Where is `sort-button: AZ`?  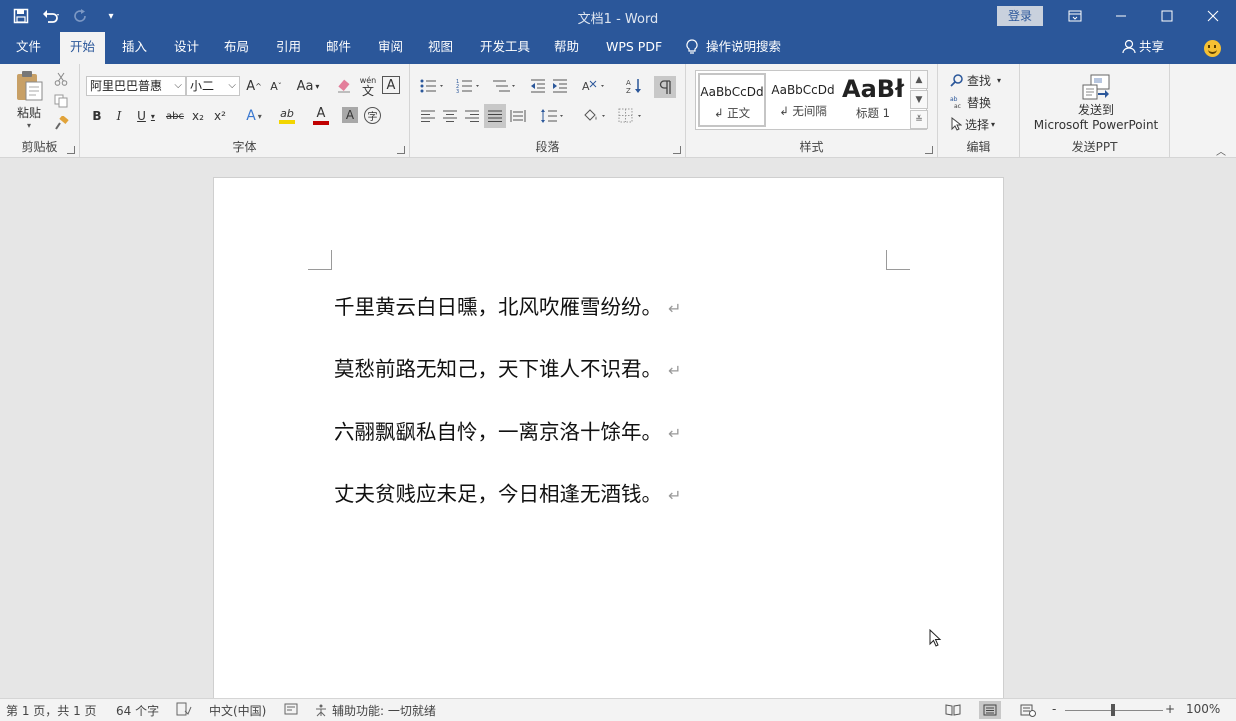 sort-button: AZ is located at coordinates (634, 86).